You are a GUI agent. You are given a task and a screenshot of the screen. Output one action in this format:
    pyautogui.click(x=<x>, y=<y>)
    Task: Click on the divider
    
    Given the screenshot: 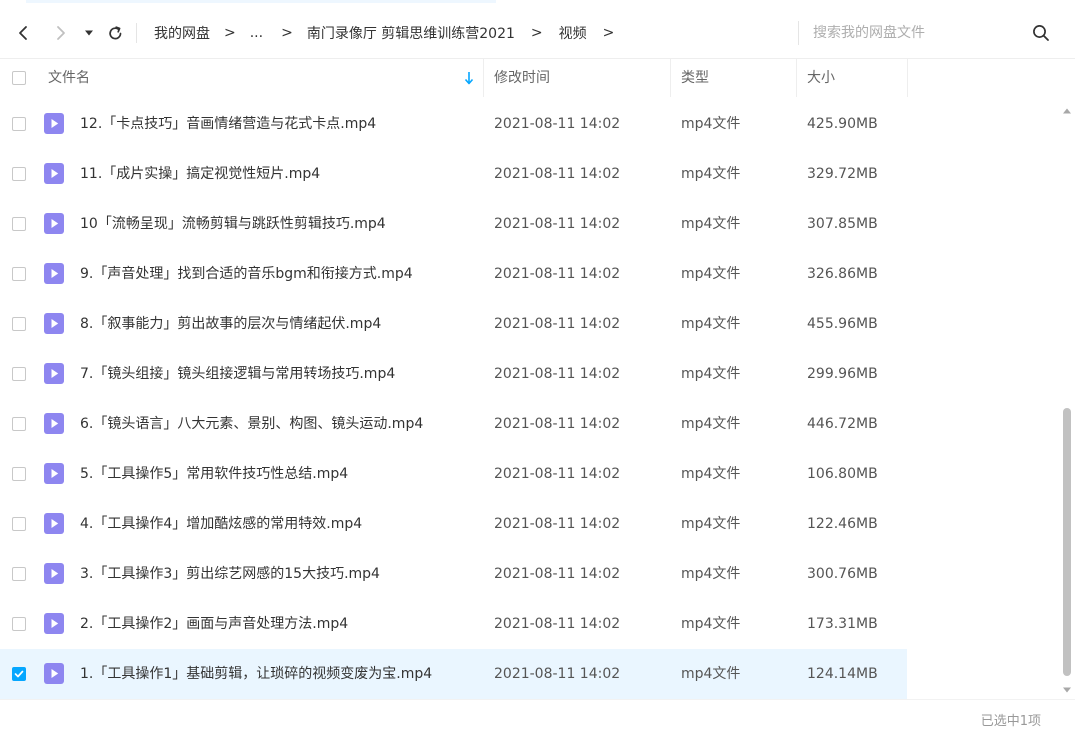 What is the action you would take?
    pyautogui.click(x=136, y=33)
    